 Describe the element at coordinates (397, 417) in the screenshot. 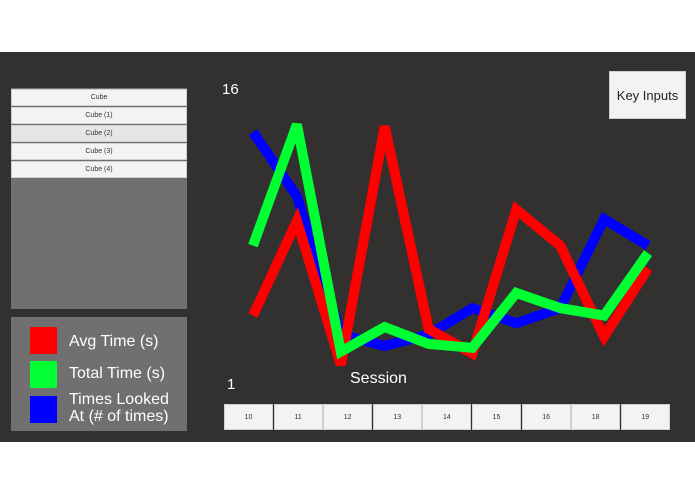

I see `session-button-13: 13` at that location.